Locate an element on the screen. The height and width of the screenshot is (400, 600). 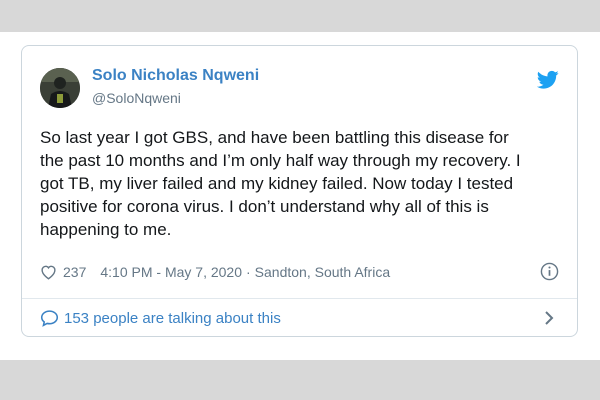
like-count: 237 is located at coordinates (74, 272).